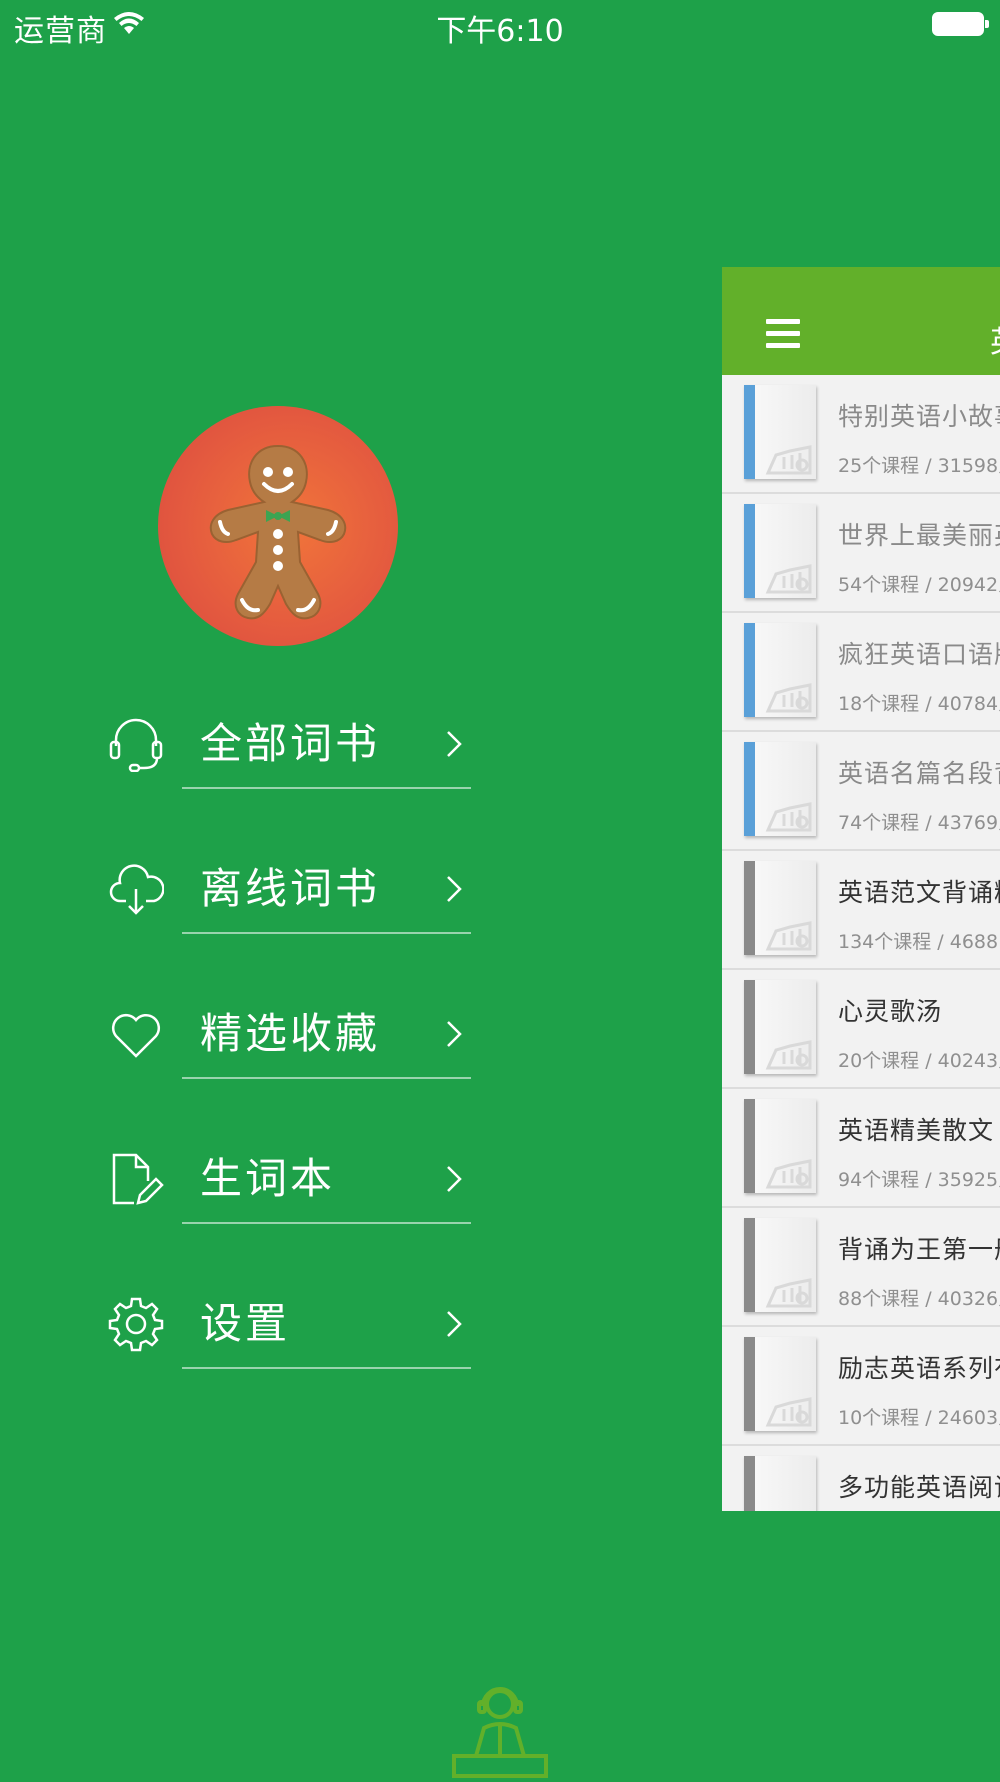 This screenshot has height=1782, width=1000. Describe the element at coordinates (919, 585) in the screenshot. I see `book-meta: 54个课程 / 20942人` at that location.